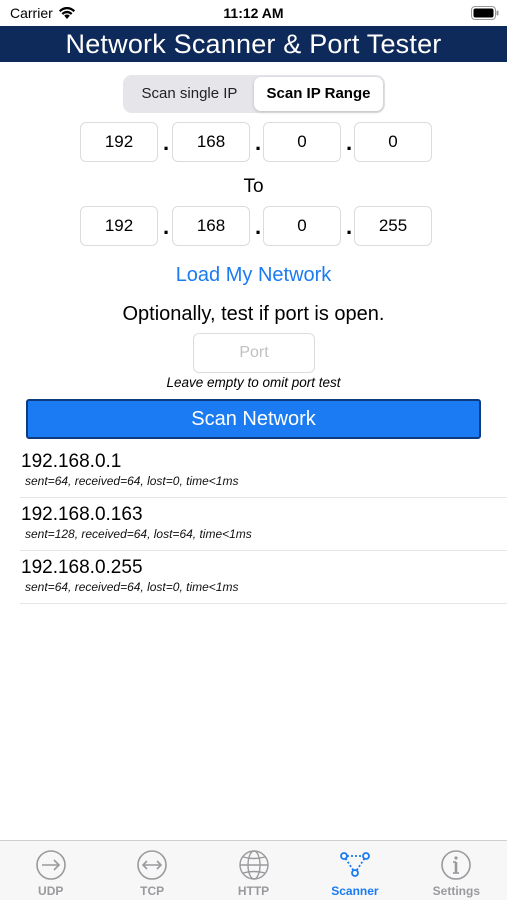 The width and height of the screenshot is (507, 900). What do you see at coordinates (253, 382) in the screenshot?
I see `port-omit-note: Leave empty to omit port test` at bounding box center [253, 382].